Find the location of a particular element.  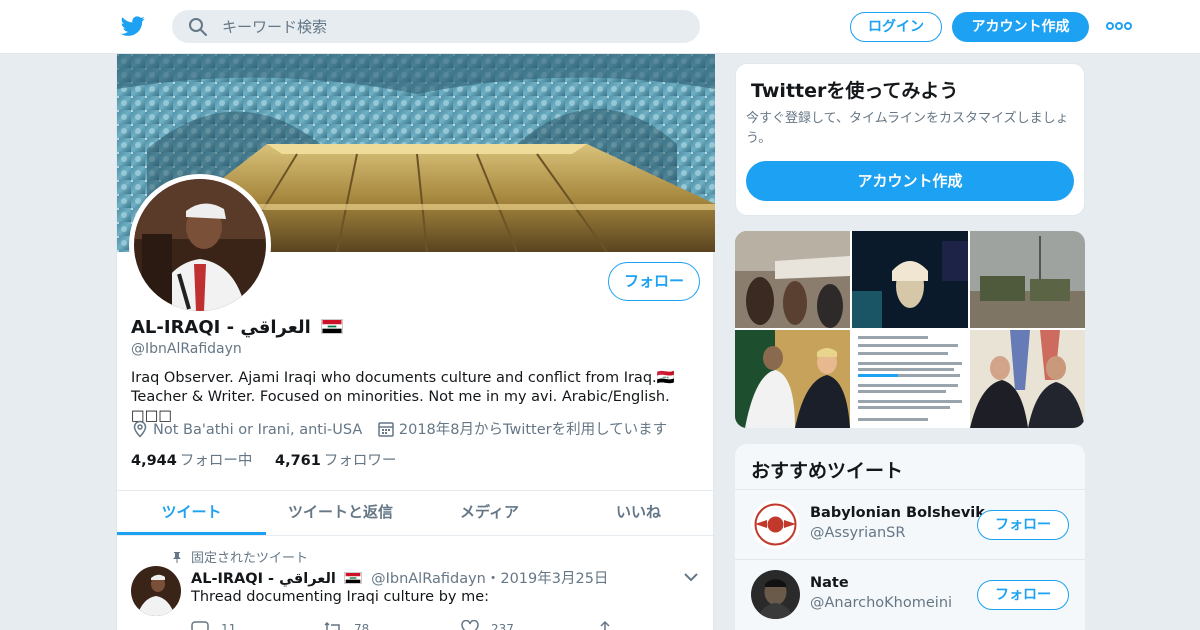

profile-name: AL-IRAQI - العراقي is located at coordinates (237, 327).